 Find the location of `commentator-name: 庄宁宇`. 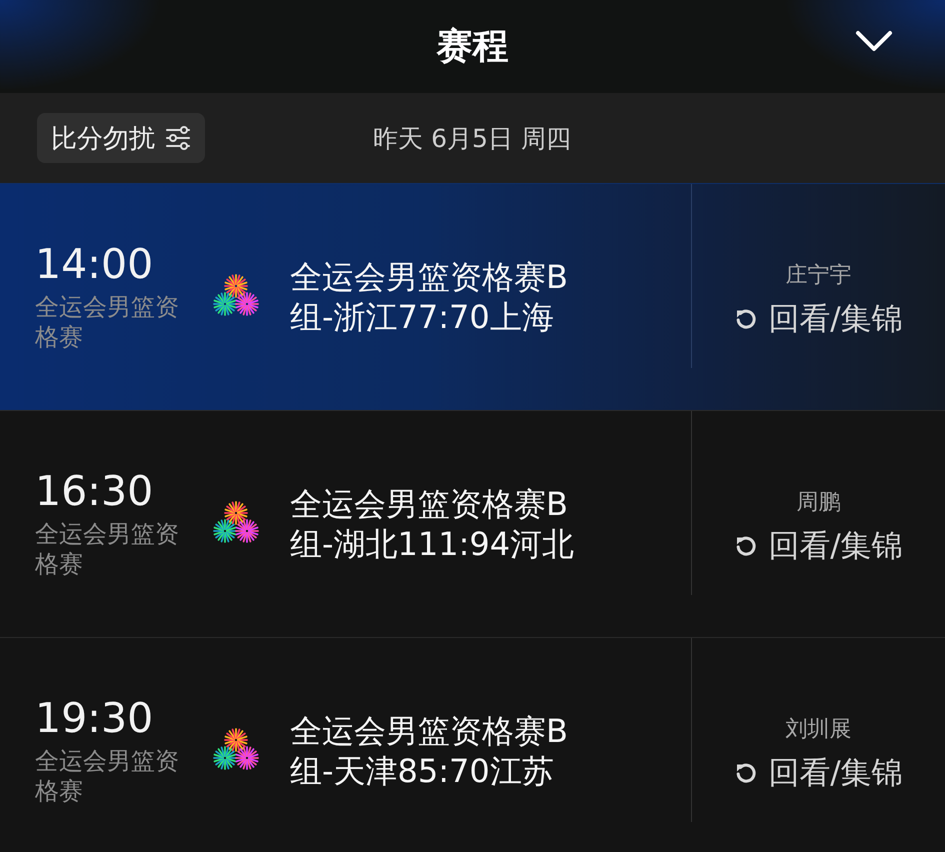

commentator-name: 庄宁宇 is located at coordinates (819, 276).